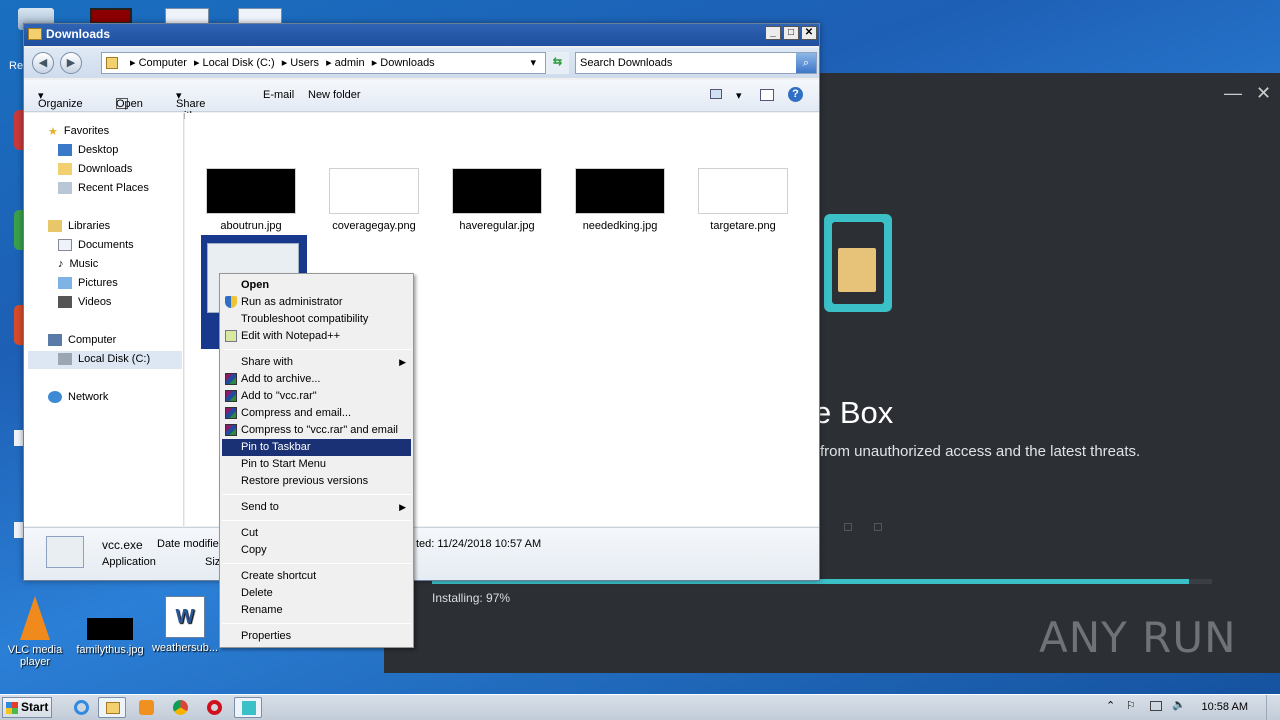  What do you see at coordinates (248, 707) in the screenshot?
I see `taskbar-installer-icon` at bounding box center [248, 707].